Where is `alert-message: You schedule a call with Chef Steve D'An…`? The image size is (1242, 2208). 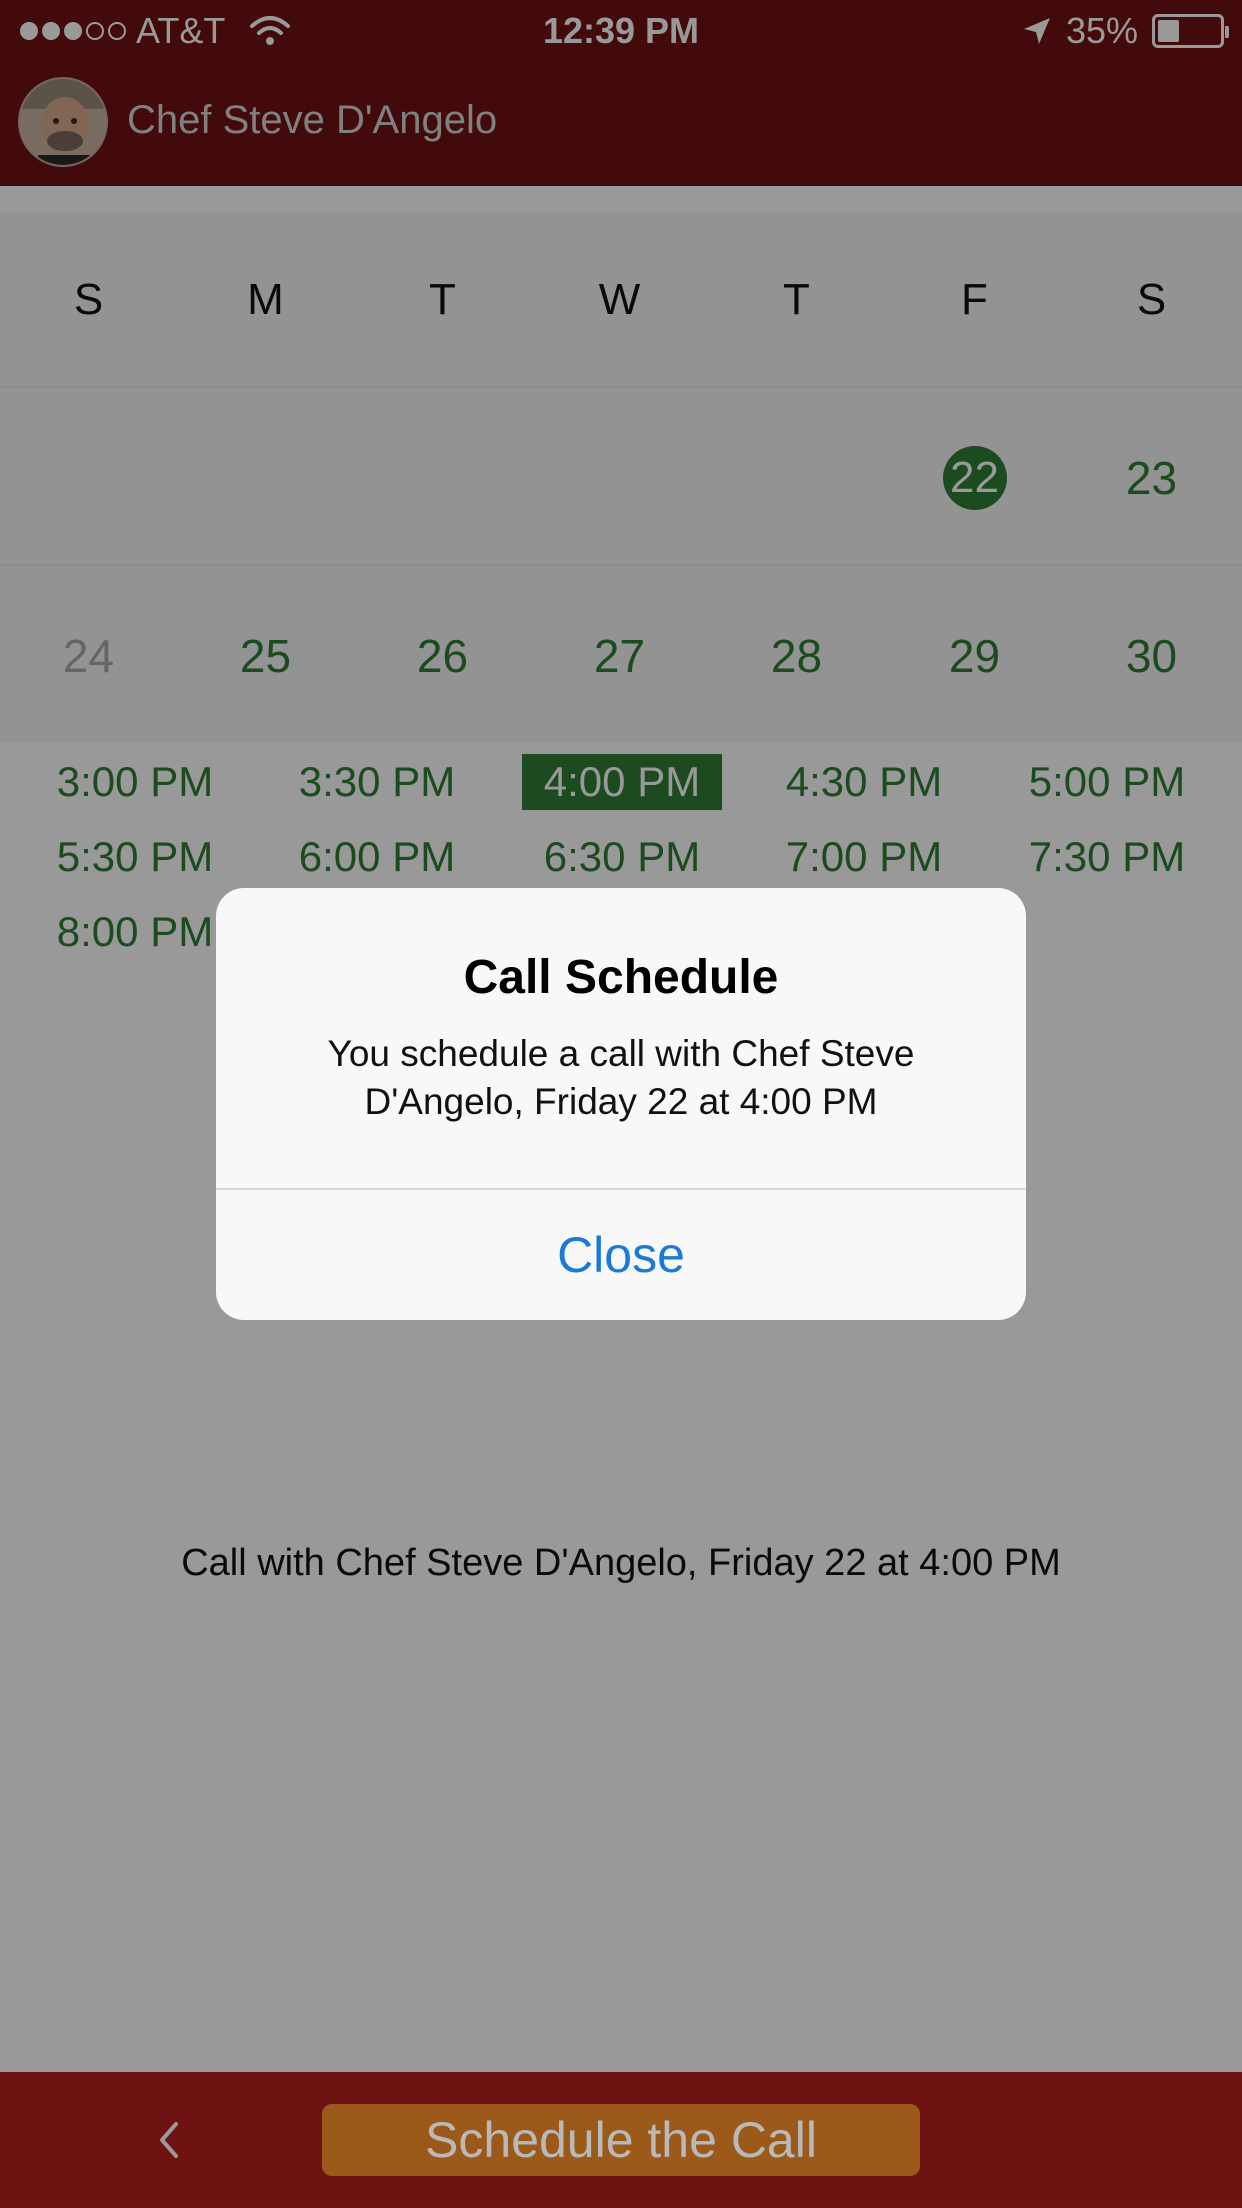 alert-message: You schedule a call with Chef Steve D'An… is located at coordinates (621, 1077).